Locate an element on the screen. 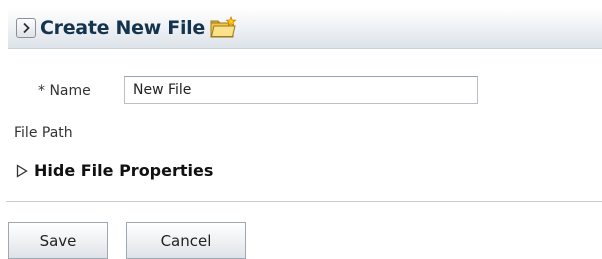 The width and height of the screenshot is (602, 259). section-divider is located at coordinates (304, 201).